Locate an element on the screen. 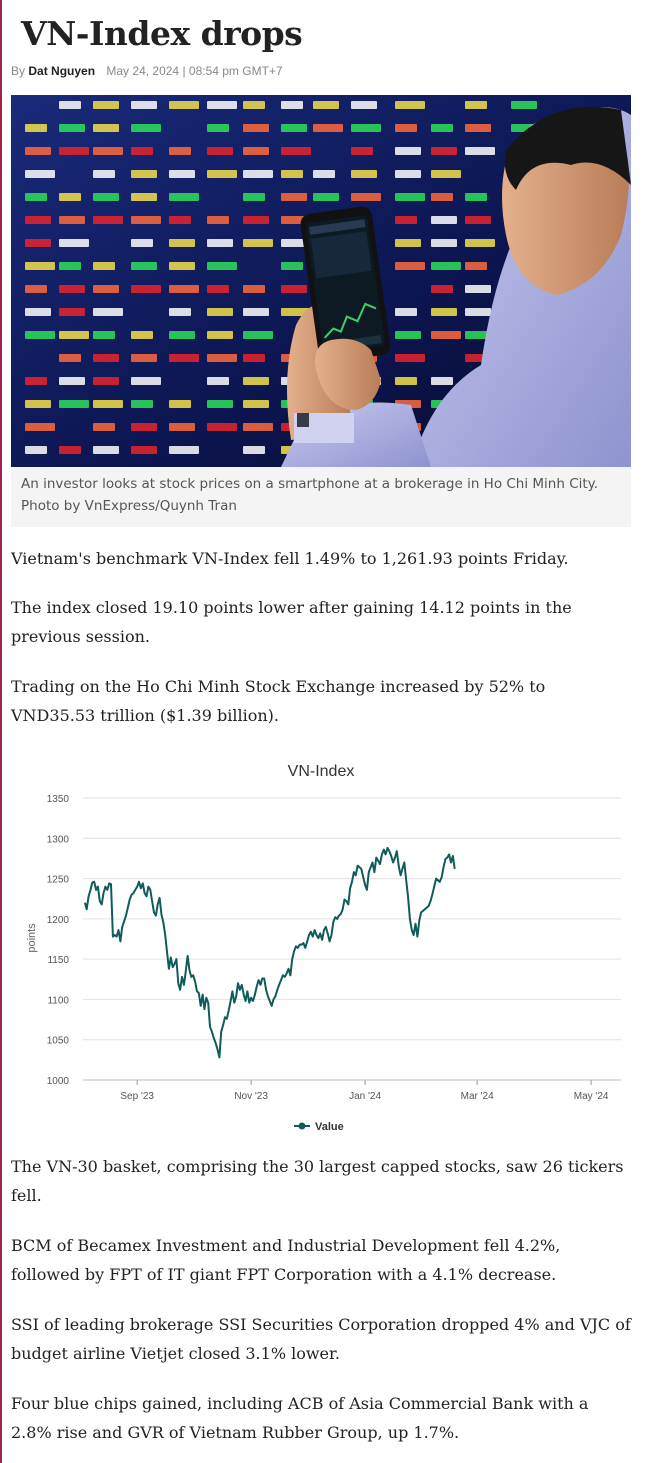 Image resolution: width=656 pixels, height=1463 pixels. chart-y-axis-label: points is located at coordinates (32, 938).